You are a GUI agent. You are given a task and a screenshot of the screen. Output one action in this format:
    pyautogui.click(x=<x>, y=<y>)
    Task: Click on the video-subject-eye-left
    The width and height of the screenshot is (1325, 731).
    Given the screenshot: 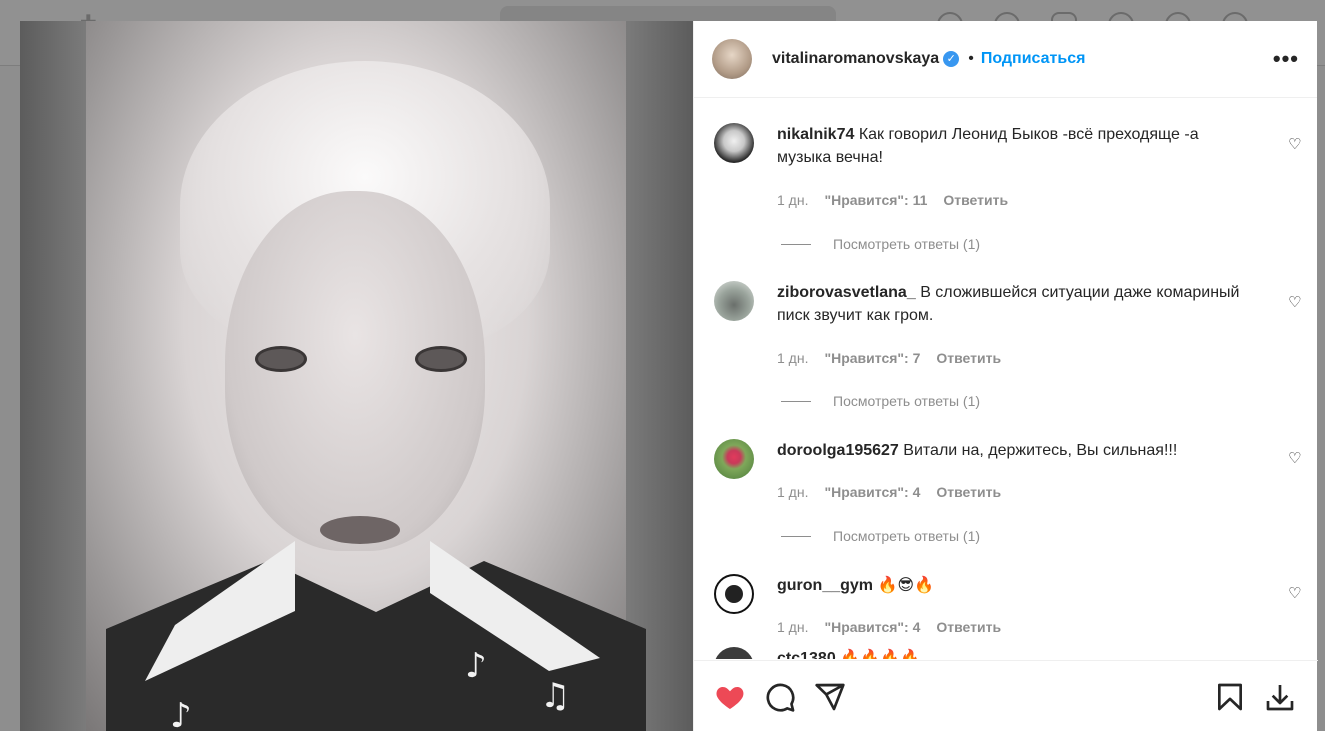 What is the action you would take?
    pyautogui.click(x=281, y=359)
    